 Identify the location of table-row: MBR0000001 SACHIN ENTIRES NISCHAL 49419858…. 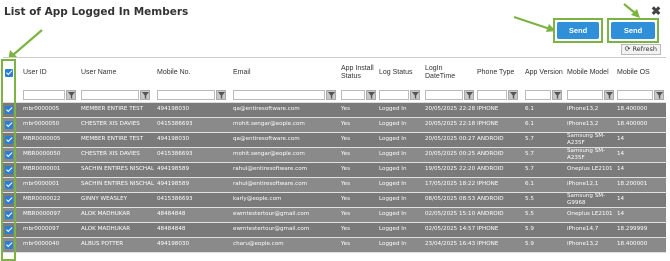
(334, 170).